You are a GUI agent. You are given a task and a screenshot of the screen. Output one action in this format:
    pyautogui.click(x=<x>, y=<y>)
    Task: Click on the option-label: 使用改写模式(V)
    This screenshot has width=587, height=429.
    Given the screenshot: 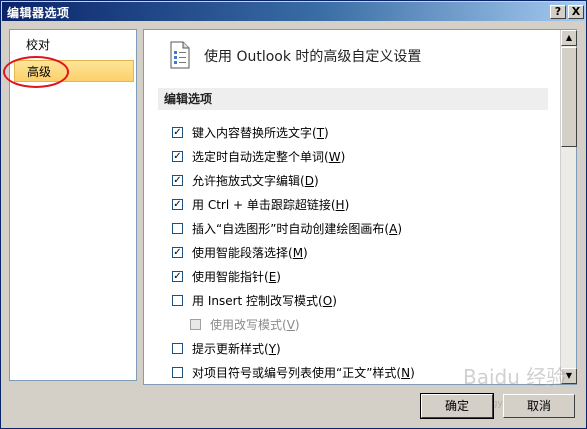 What is the action you would take?
    pyautogui.click(x=255, y=325)
    